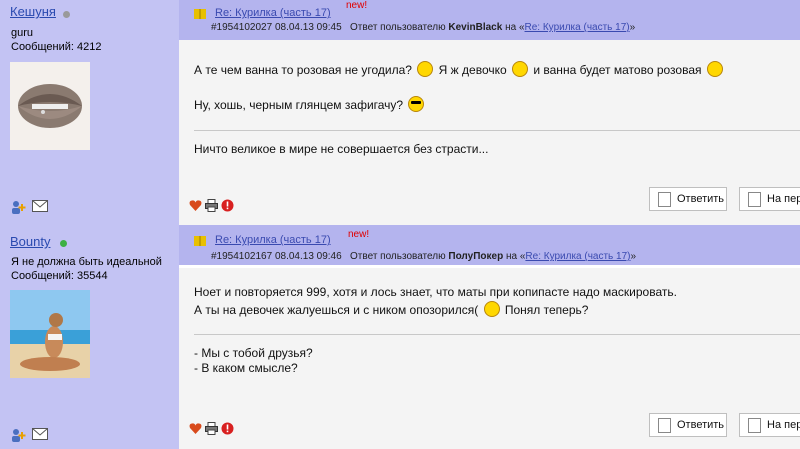 This screenshot has height=449, width=800. I want to click on post-text-line: Ну, хошь, черным глянцем зафигачу?, so click(310, 104).